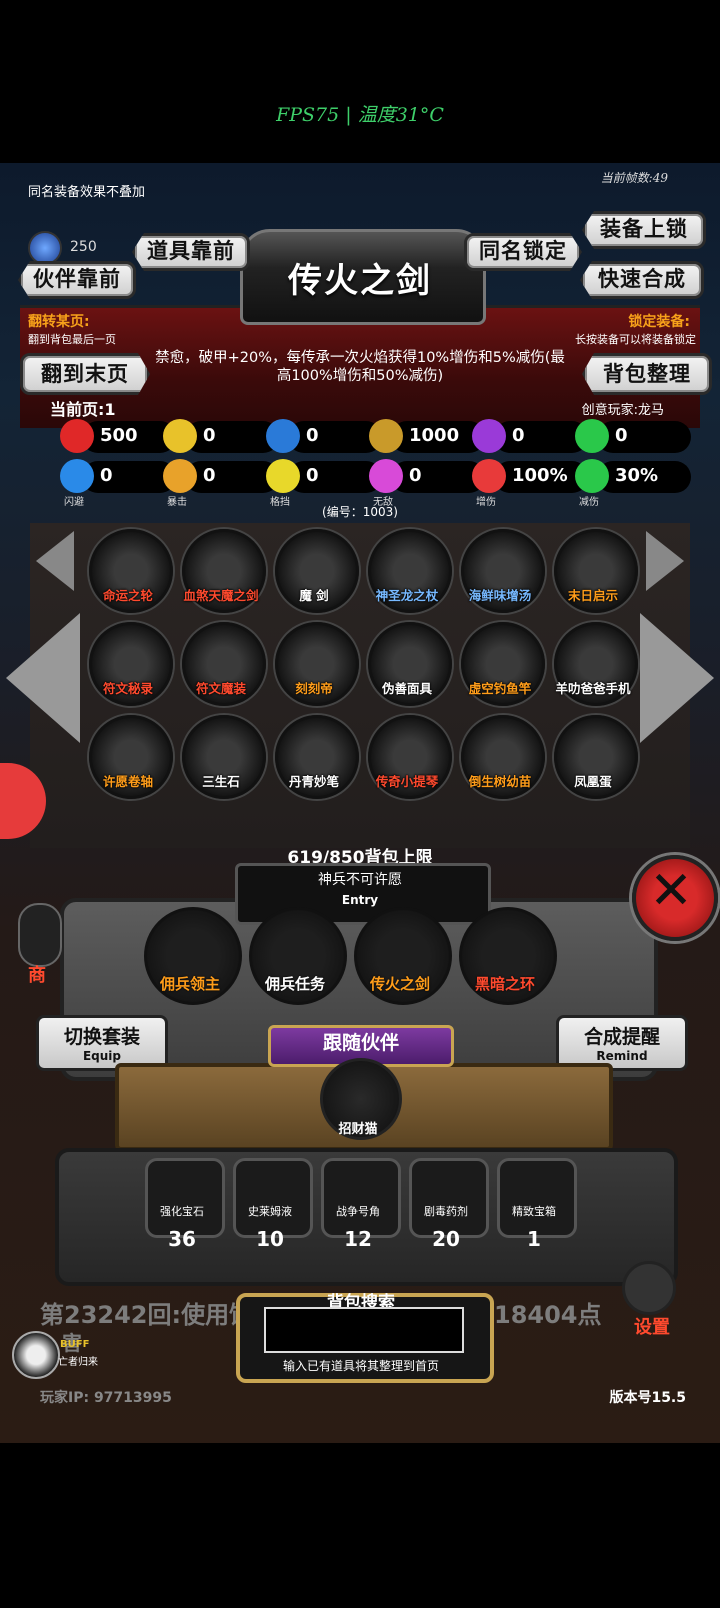 The height and width of the screenshot is (1608, 720). I want to click on sword-icon, so click(386, 436).